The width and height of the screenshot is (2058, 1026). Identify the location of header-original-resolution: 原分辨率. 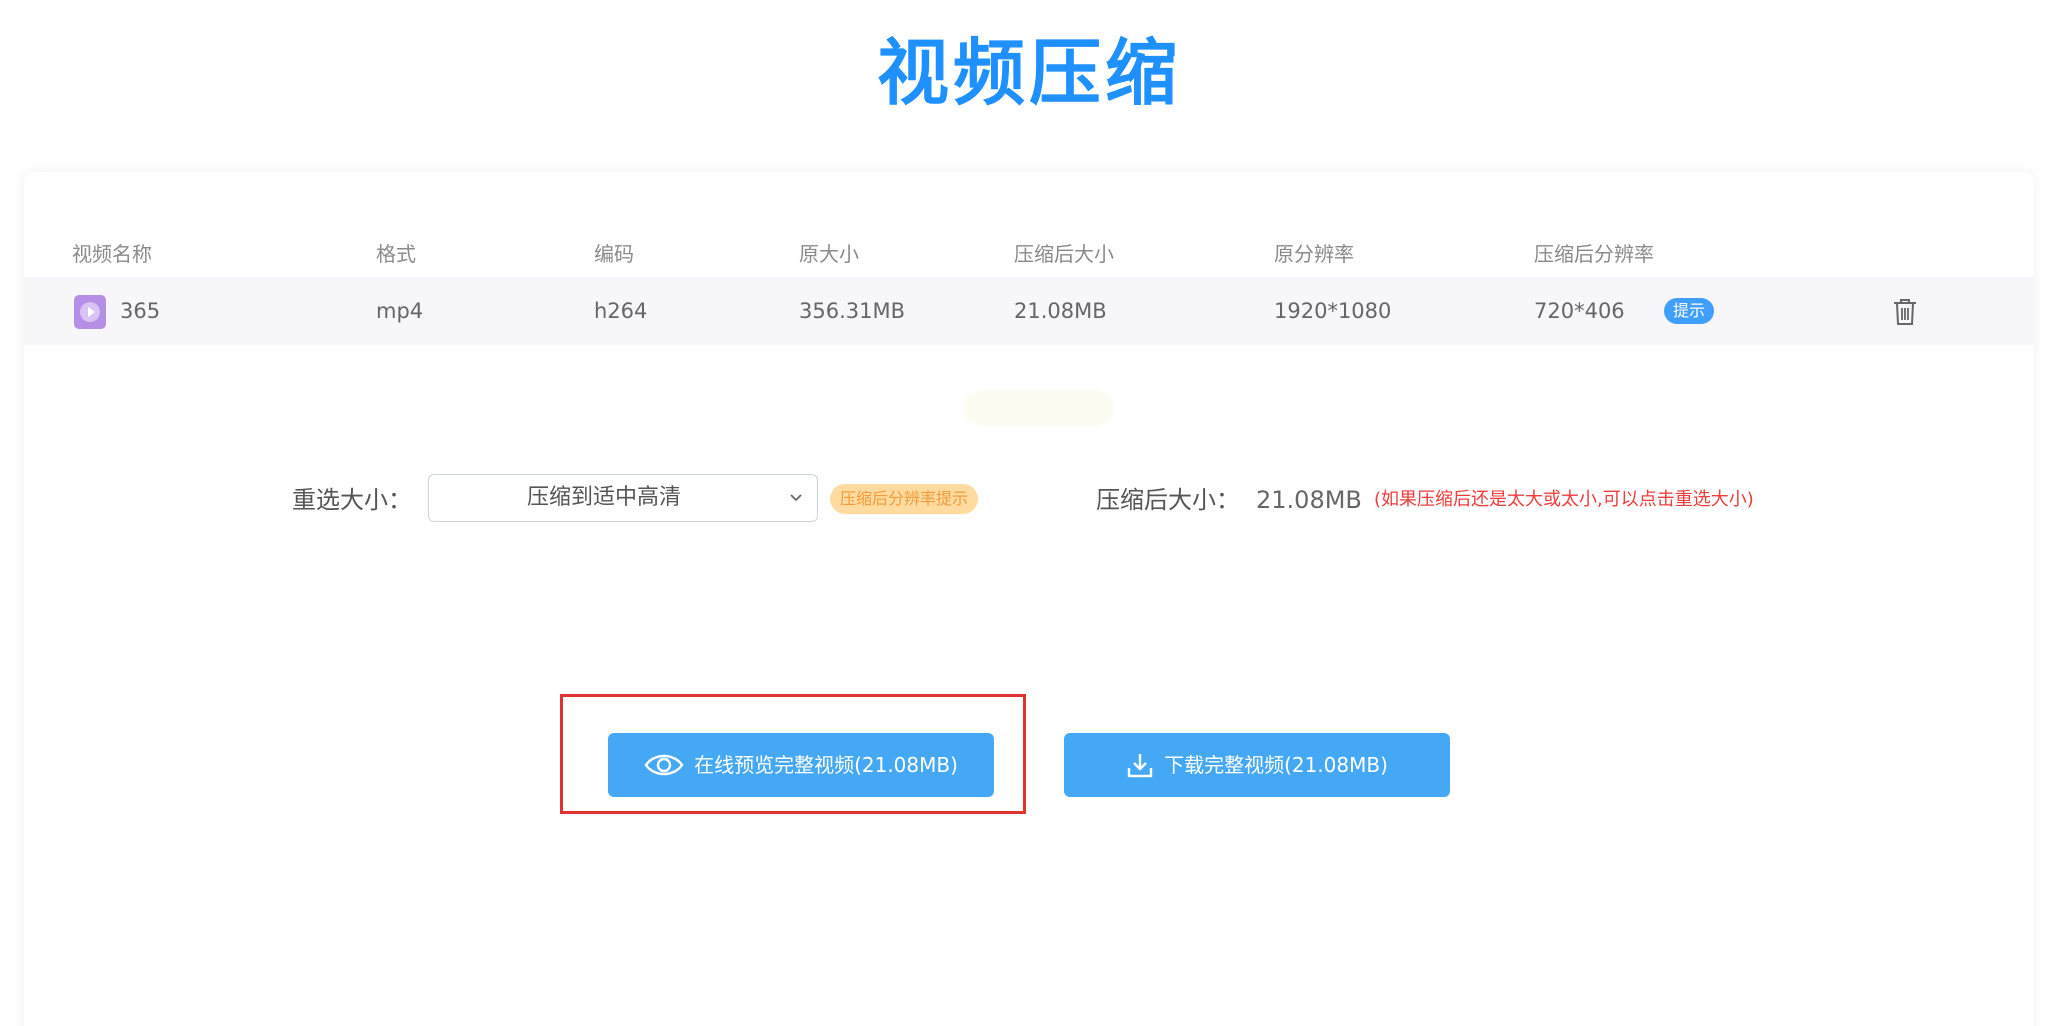
(1314, 254).